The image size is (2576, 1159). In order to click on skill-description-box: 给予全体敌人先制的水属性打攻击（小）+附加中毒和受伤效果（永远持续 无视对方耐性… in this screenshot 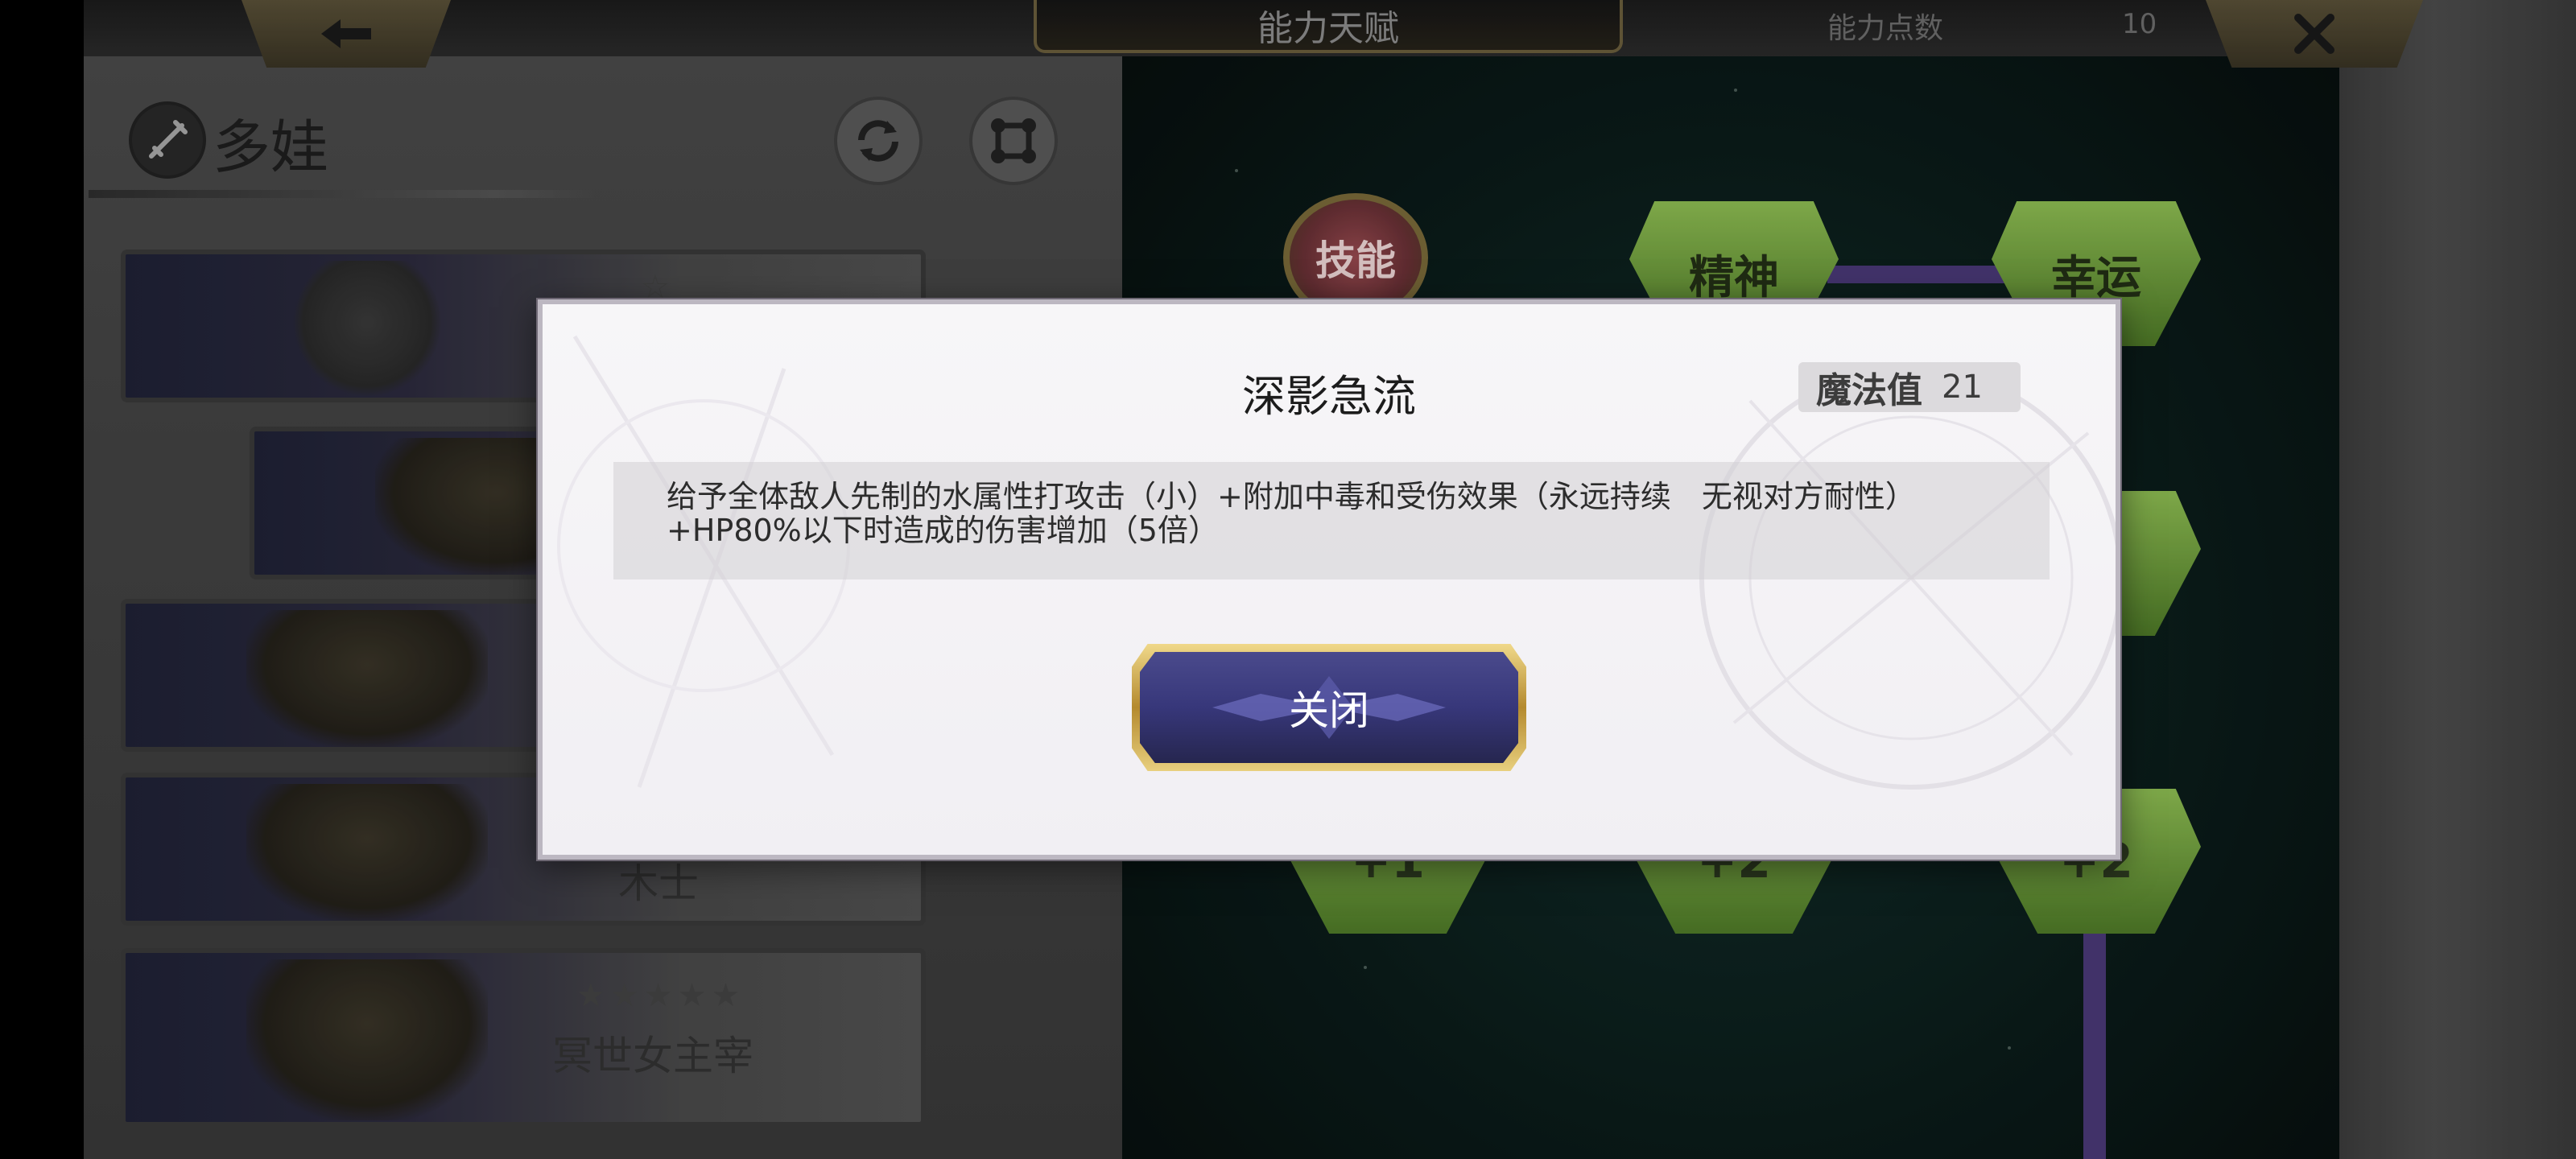, I will do `click(1331, 521)`.